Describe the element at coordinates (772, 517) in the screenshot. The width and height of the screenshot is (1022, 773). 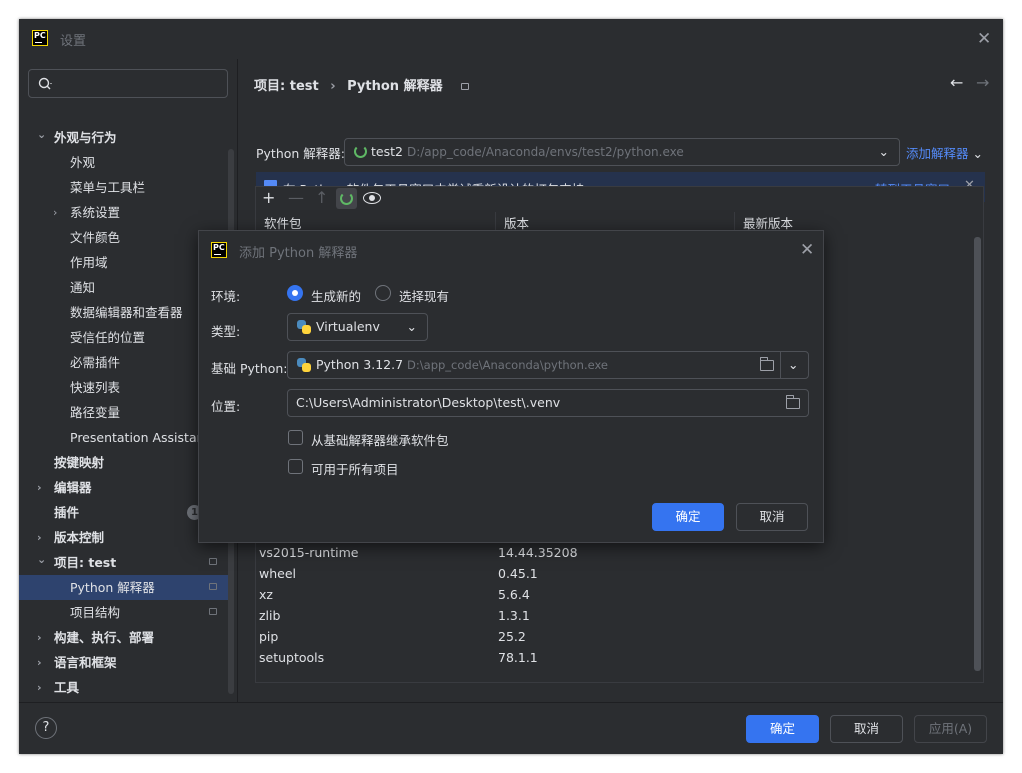
I see `dialog-cancel-button: 取消` at that location.